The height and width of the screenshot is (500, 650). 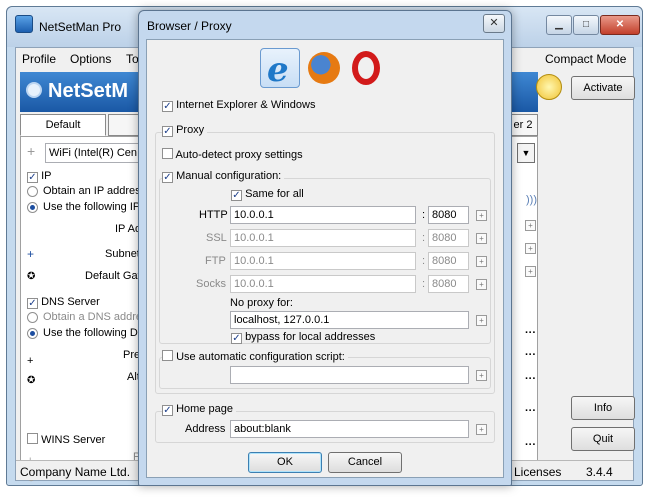 I want to click on obtain-dns-radio, so click(x=32, y=317).